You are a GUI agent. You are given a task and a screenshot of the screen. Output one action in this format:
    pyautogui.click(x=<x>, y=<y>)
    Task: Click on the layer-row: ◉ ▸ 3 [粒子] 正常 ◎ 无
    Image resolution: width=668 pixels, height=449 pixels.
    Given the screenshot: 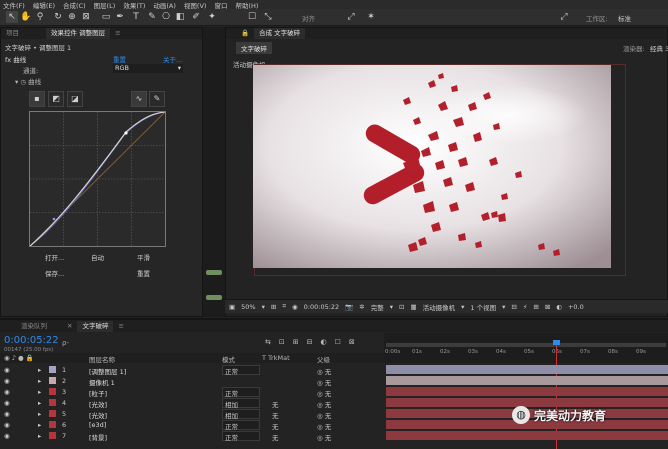 What is the action you would take?
    pyautogui.click(x=192, y=392)
    